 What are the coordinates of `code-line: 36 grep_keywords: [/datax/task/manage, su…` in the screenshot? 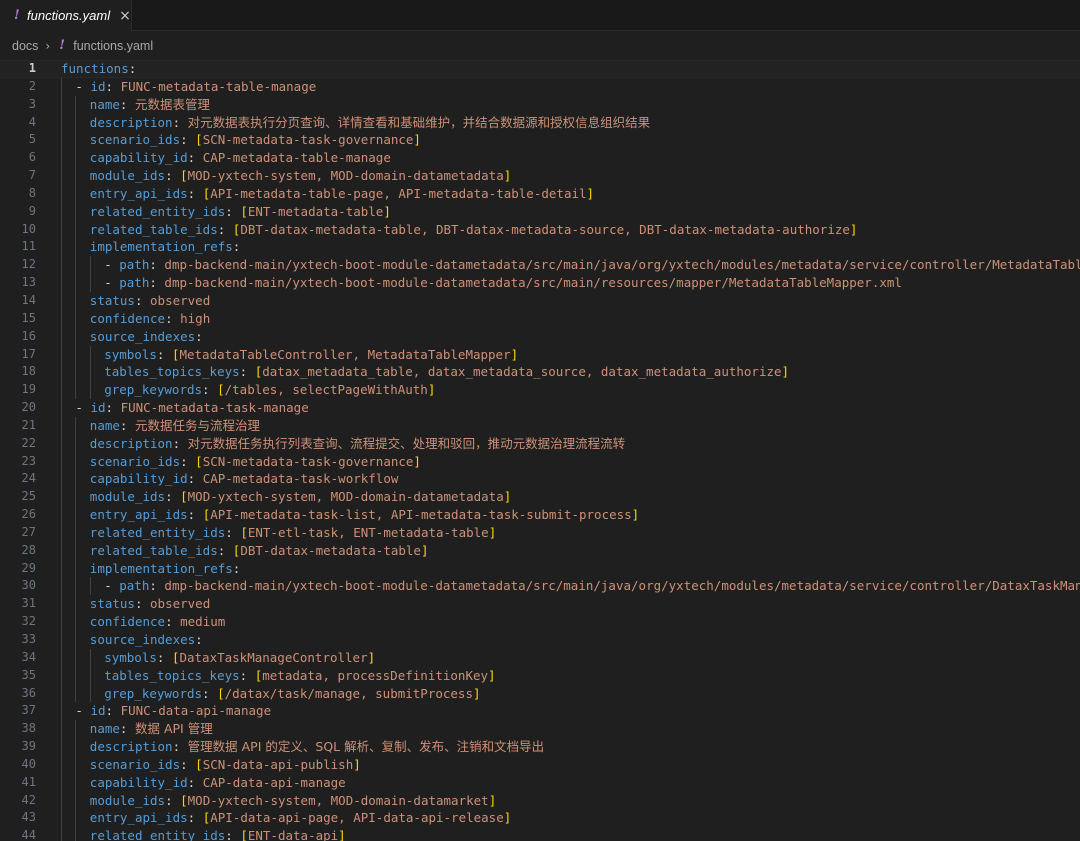 It's located at (540, 693).